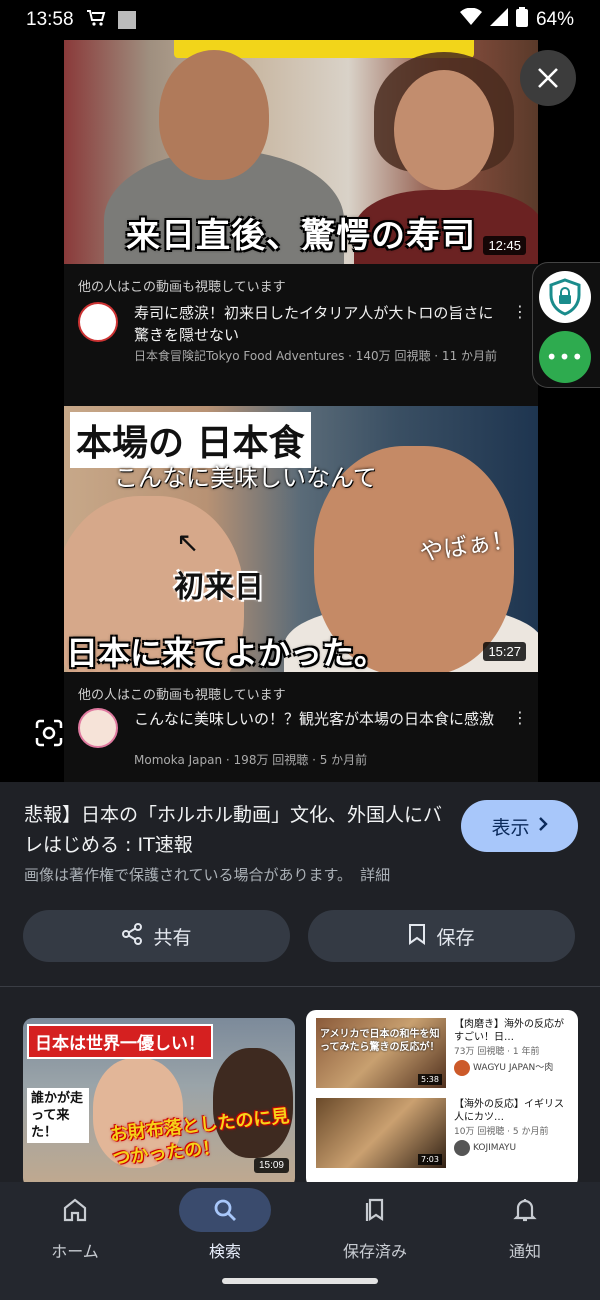 The height and width of the screenshot is (1300, 600). What do you see at coordinates (554, 19) in the screenshot?
I see `battery-percent: 64%` at bounding box center [554, 19].